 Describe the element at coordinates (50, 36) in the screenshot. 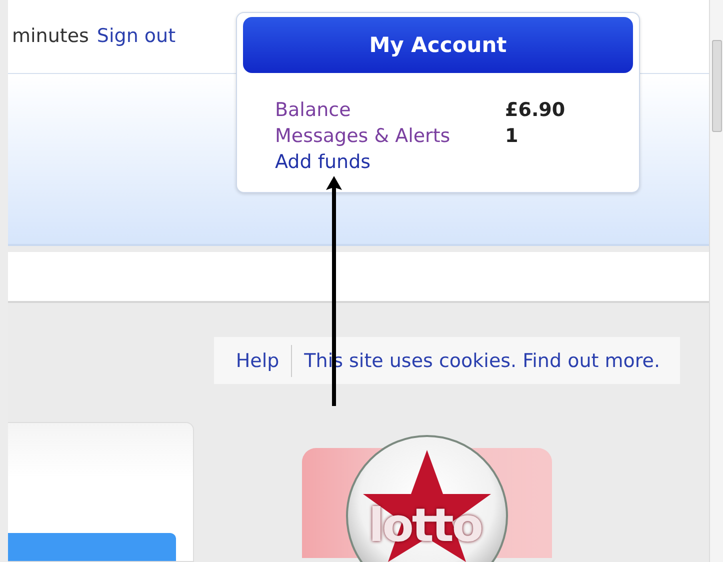

I see `session-text: minutes` at that location.